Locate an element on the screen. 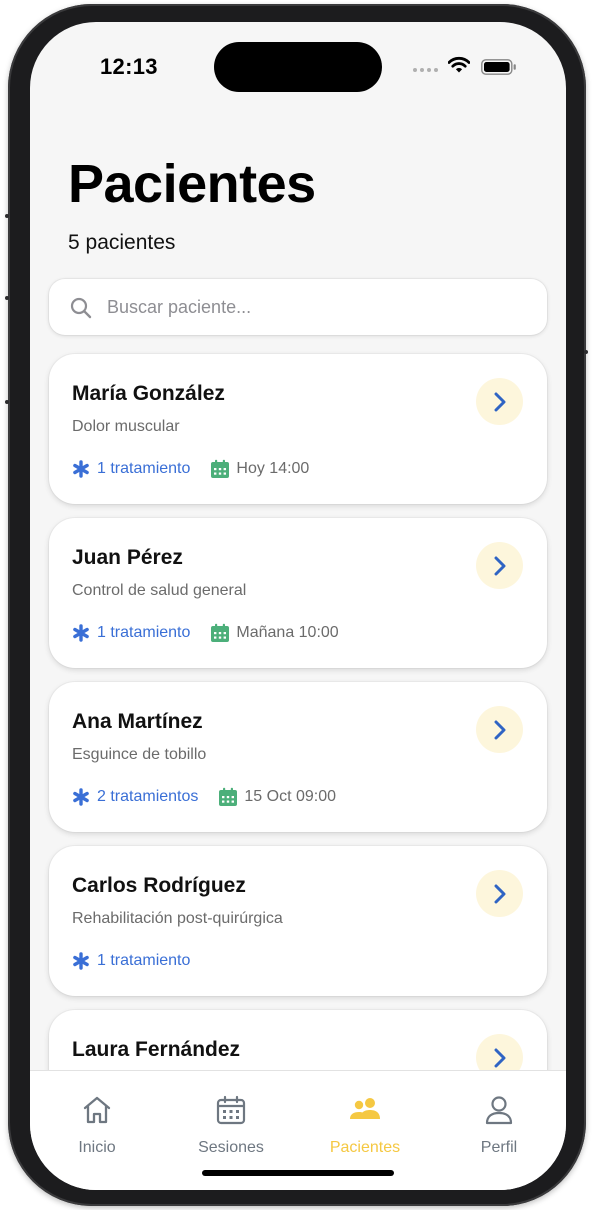 The image size is (592, 1210). page-title: Pacientes is located at coordinates (192, 184).